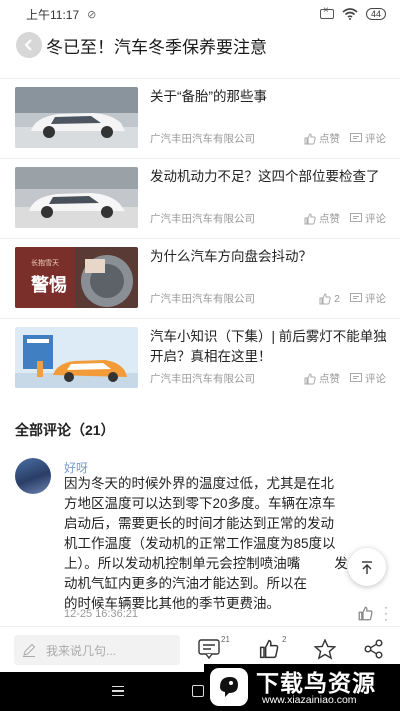 Image resolution: width=400 pixels, height=711 pixels. What do you see at coordinates (118, 691) in the screenshot?
I see `menu-icon` at bounding box center [118, 691].